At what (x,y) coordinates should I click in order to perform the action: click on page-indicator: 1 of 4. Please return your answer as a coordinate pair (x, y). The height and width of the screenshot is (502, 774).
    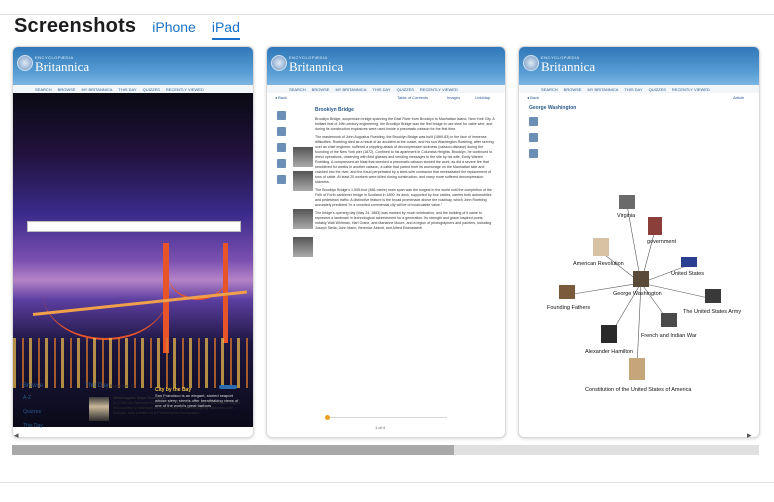
    Looking at the image, I should click on (380, 427).